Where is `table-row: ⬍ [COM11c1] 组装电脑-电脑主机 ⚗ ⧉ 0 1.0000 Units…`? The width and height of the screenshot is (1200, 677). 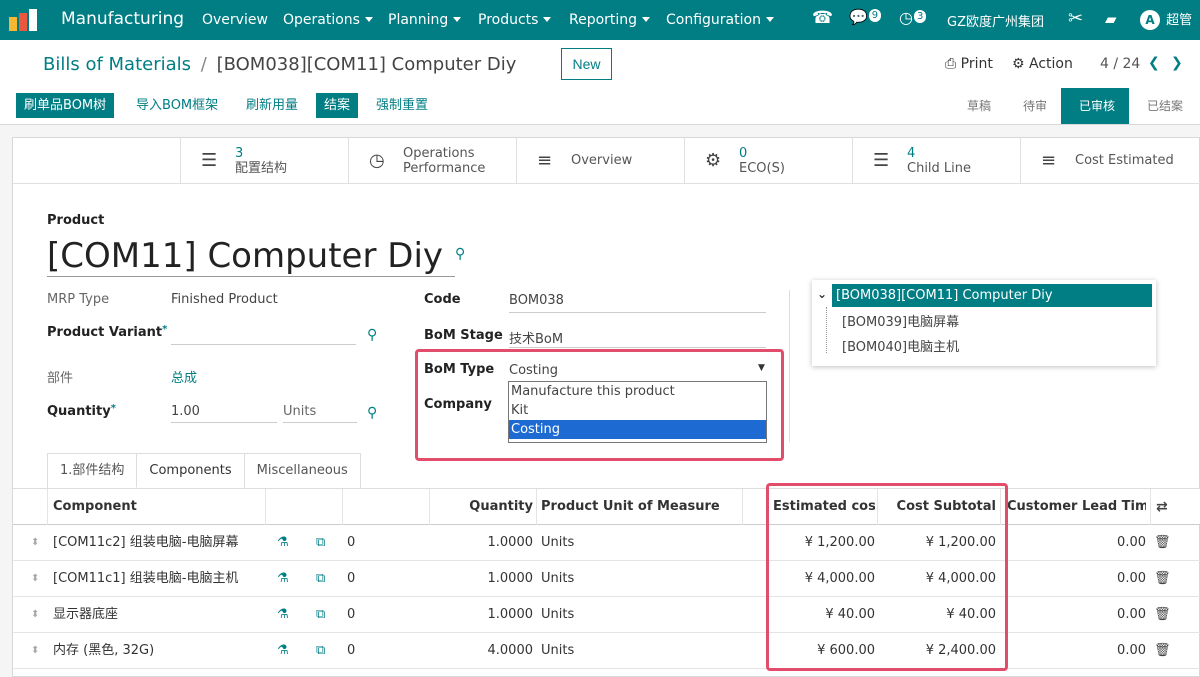
table-row: ⬍ [COM11c1] 组装电脑-电脑主机 ⚗ ⧉ 0 1.0000 Units… is located at coordinates (606, 579).